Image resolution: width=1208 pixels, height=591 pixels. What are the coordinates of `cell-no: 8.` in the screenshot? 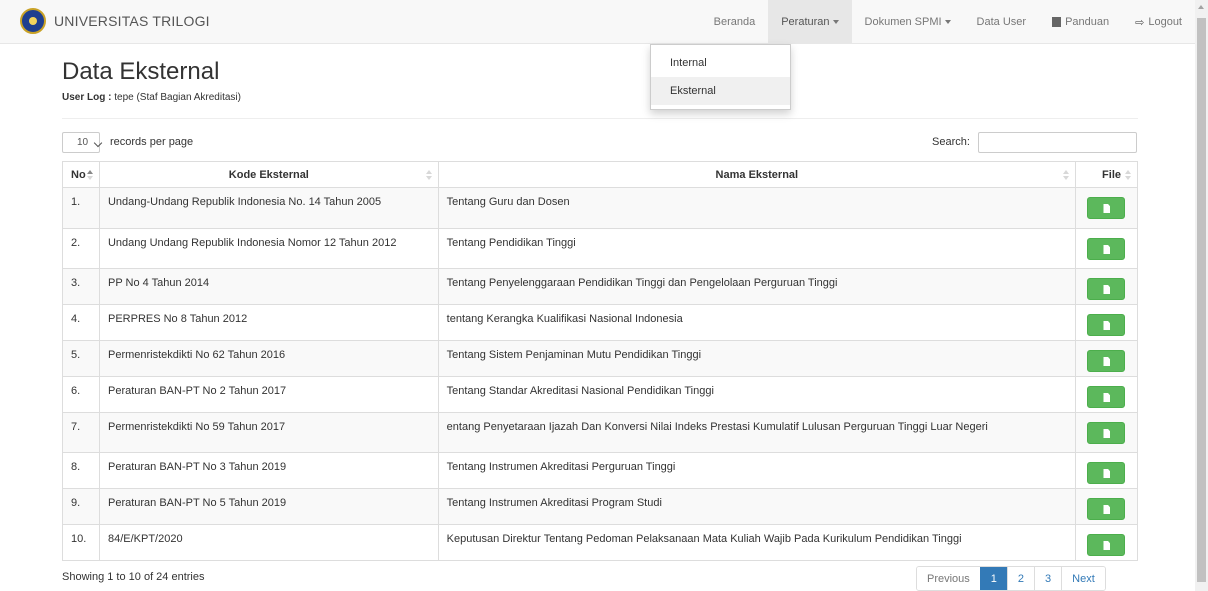 It's located at (81, 470).